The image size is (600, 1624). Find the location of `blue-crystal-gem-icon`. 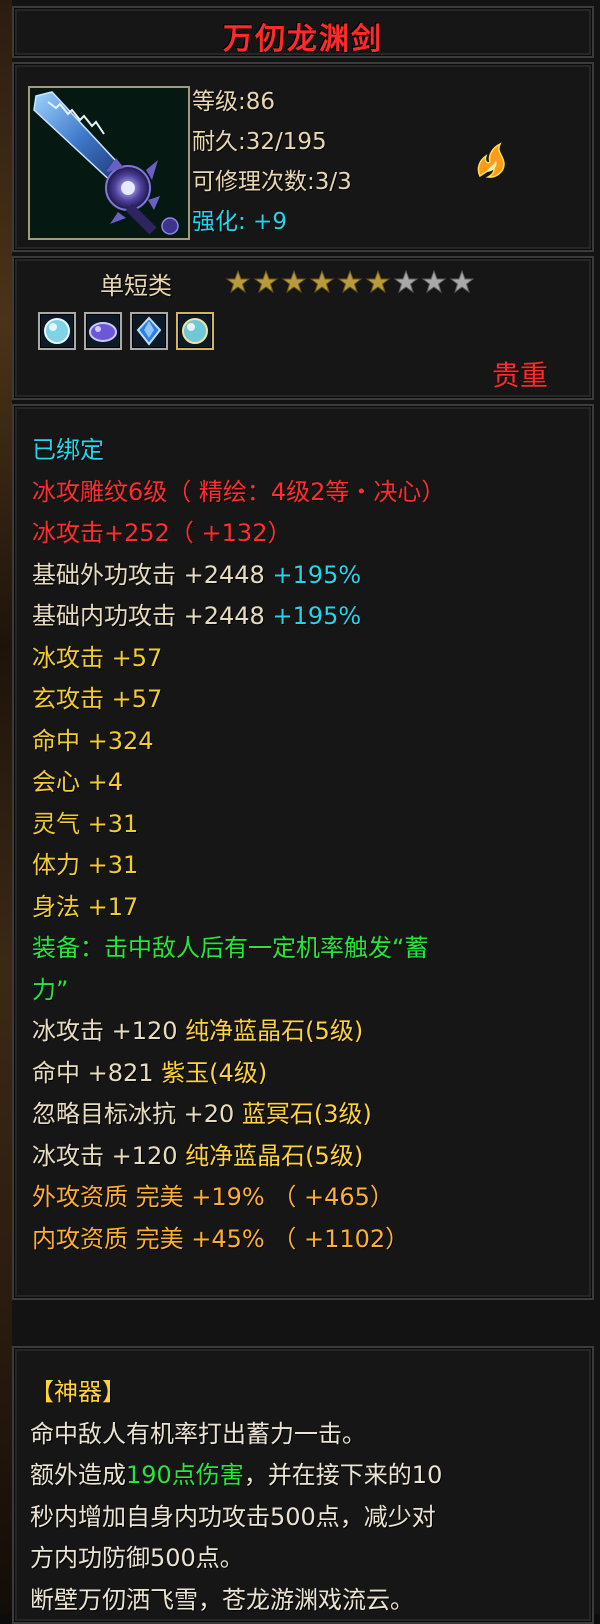

blue-crystal-gem-icon is located at coordinates (149, 331).